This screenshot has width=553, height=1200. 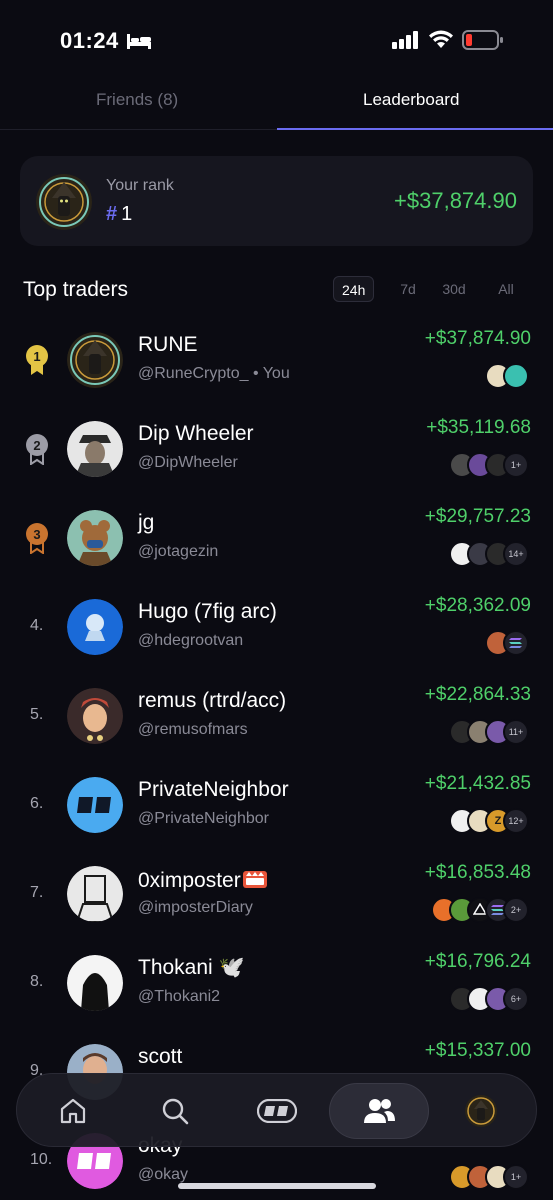 I want to click on status-time: 01:24, so click(x=89, y=40).